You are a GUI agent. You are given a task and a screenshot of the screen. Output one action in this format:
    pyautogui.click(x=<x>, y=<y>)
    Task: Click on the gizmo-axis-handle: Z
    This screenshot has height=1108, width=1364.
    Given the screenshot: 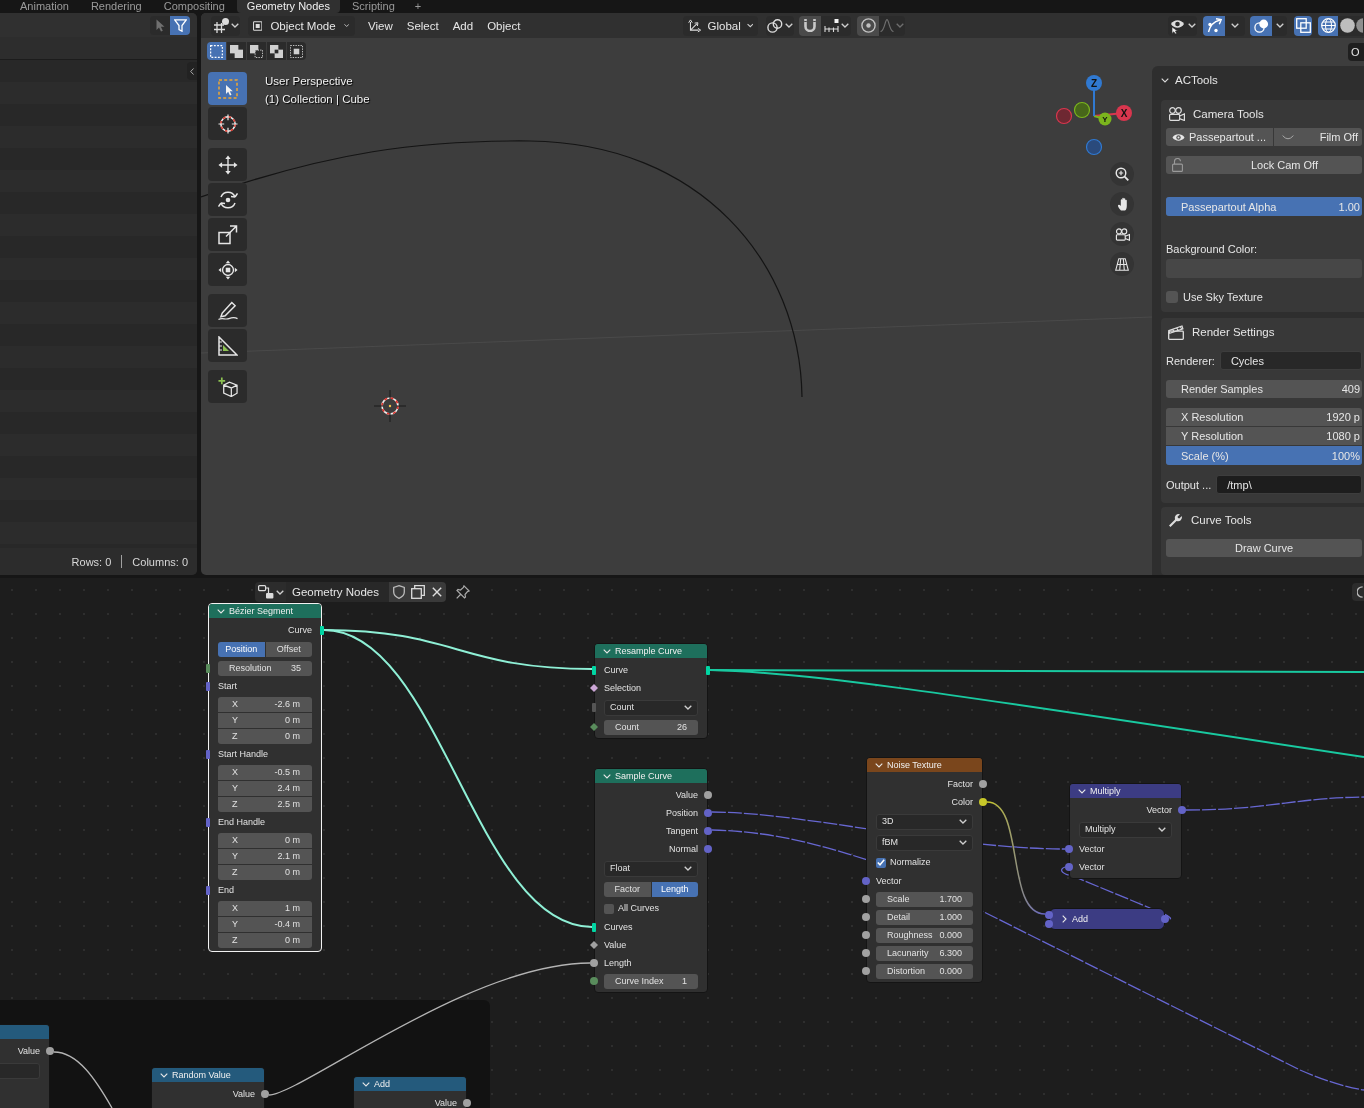 What is the action you would take?
    pyautogui.click(x=1094, y=96)
    